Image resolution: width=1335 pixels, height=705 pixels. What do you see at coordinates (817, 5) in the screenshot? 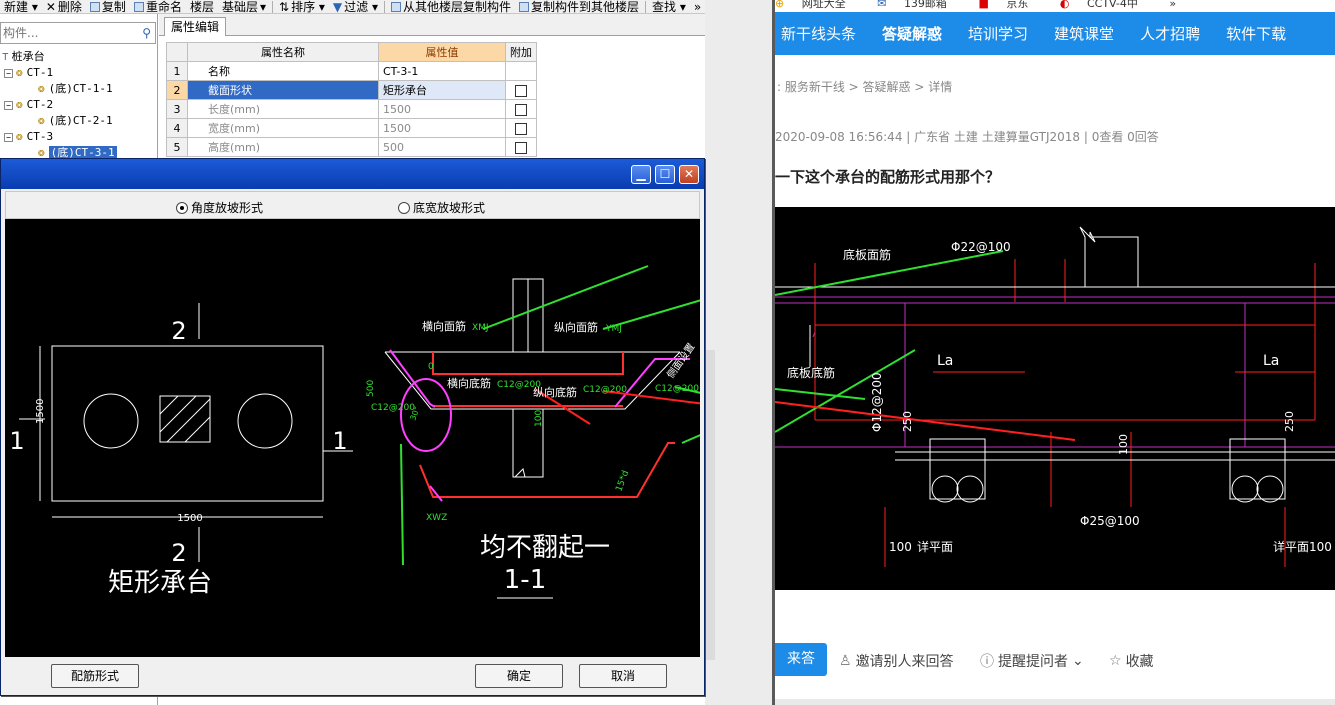
I see `bookmark-item: ⊕ 网址大全` at bounding box center [817, 5].